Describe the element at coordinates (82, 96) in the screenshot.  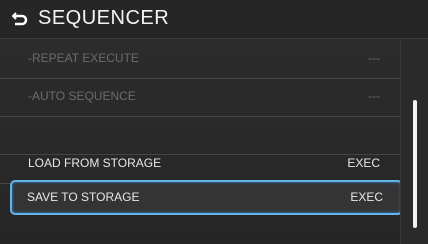
I see `menu-item-label: -AUTO SEQUENCE` at that location.